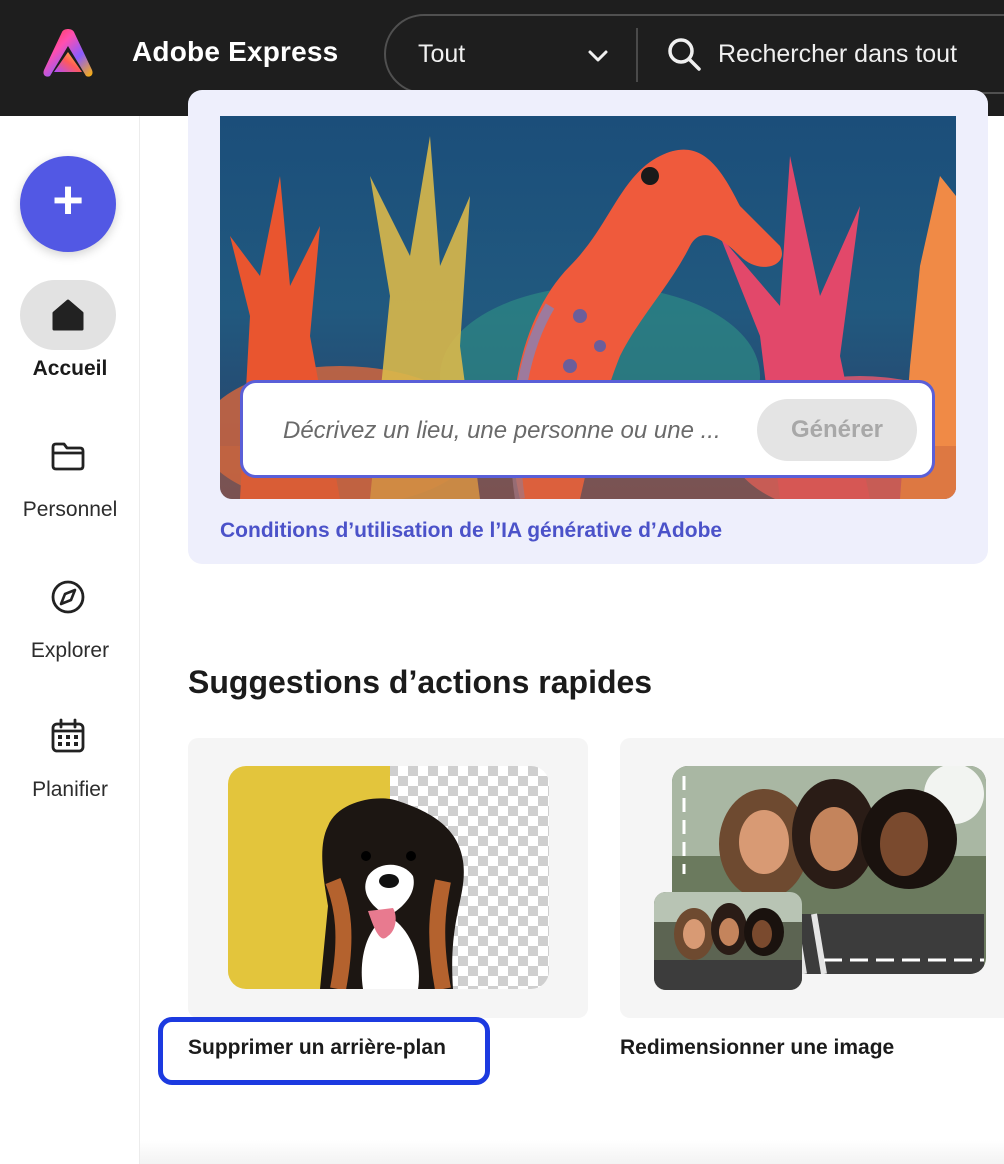 The width and height of the screenshot is (1004, 1164). I want to click on resize-image-label: Redimensionner une image, so click(757, 1048).